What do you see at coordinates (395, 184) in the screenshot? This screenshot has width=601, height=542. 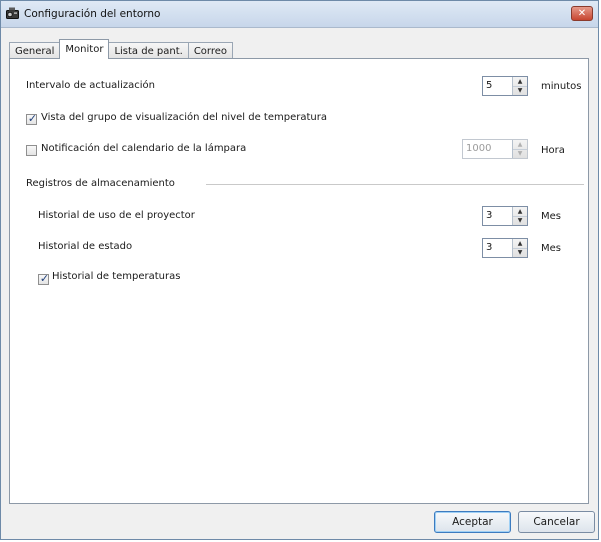 I see `group-divider` at bounding box center [395, 184].